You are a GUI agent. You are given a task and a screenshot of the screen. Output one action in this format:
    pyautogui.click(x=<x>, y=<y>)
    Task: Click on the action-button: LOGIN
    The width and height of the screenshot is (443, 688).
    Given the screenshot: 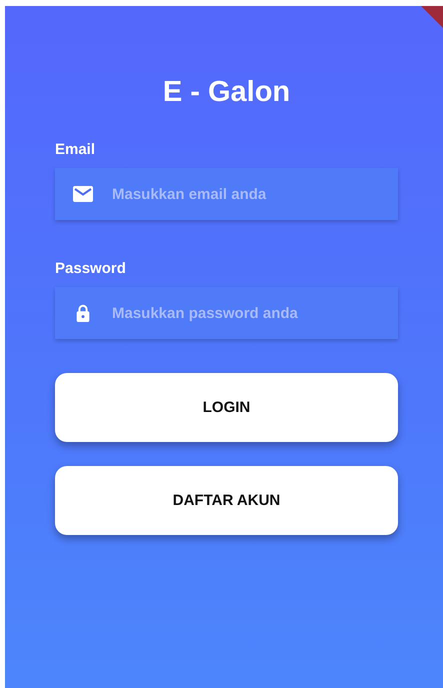 What is the action you would take?
    pyautogui.click(x=226, y=407)
    